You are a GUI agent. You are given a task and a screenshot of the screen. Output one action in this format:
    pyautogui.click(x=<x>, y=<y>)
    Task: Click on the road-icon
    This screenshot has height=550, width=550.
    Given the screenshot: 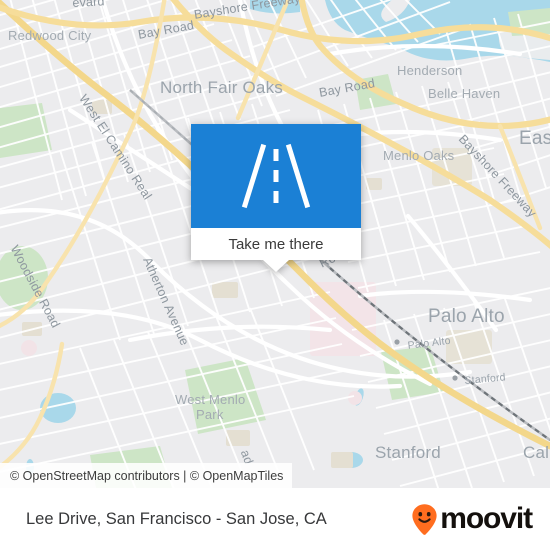 What is the action you would take?
    pyautogui.click(x=276, y=176)
    